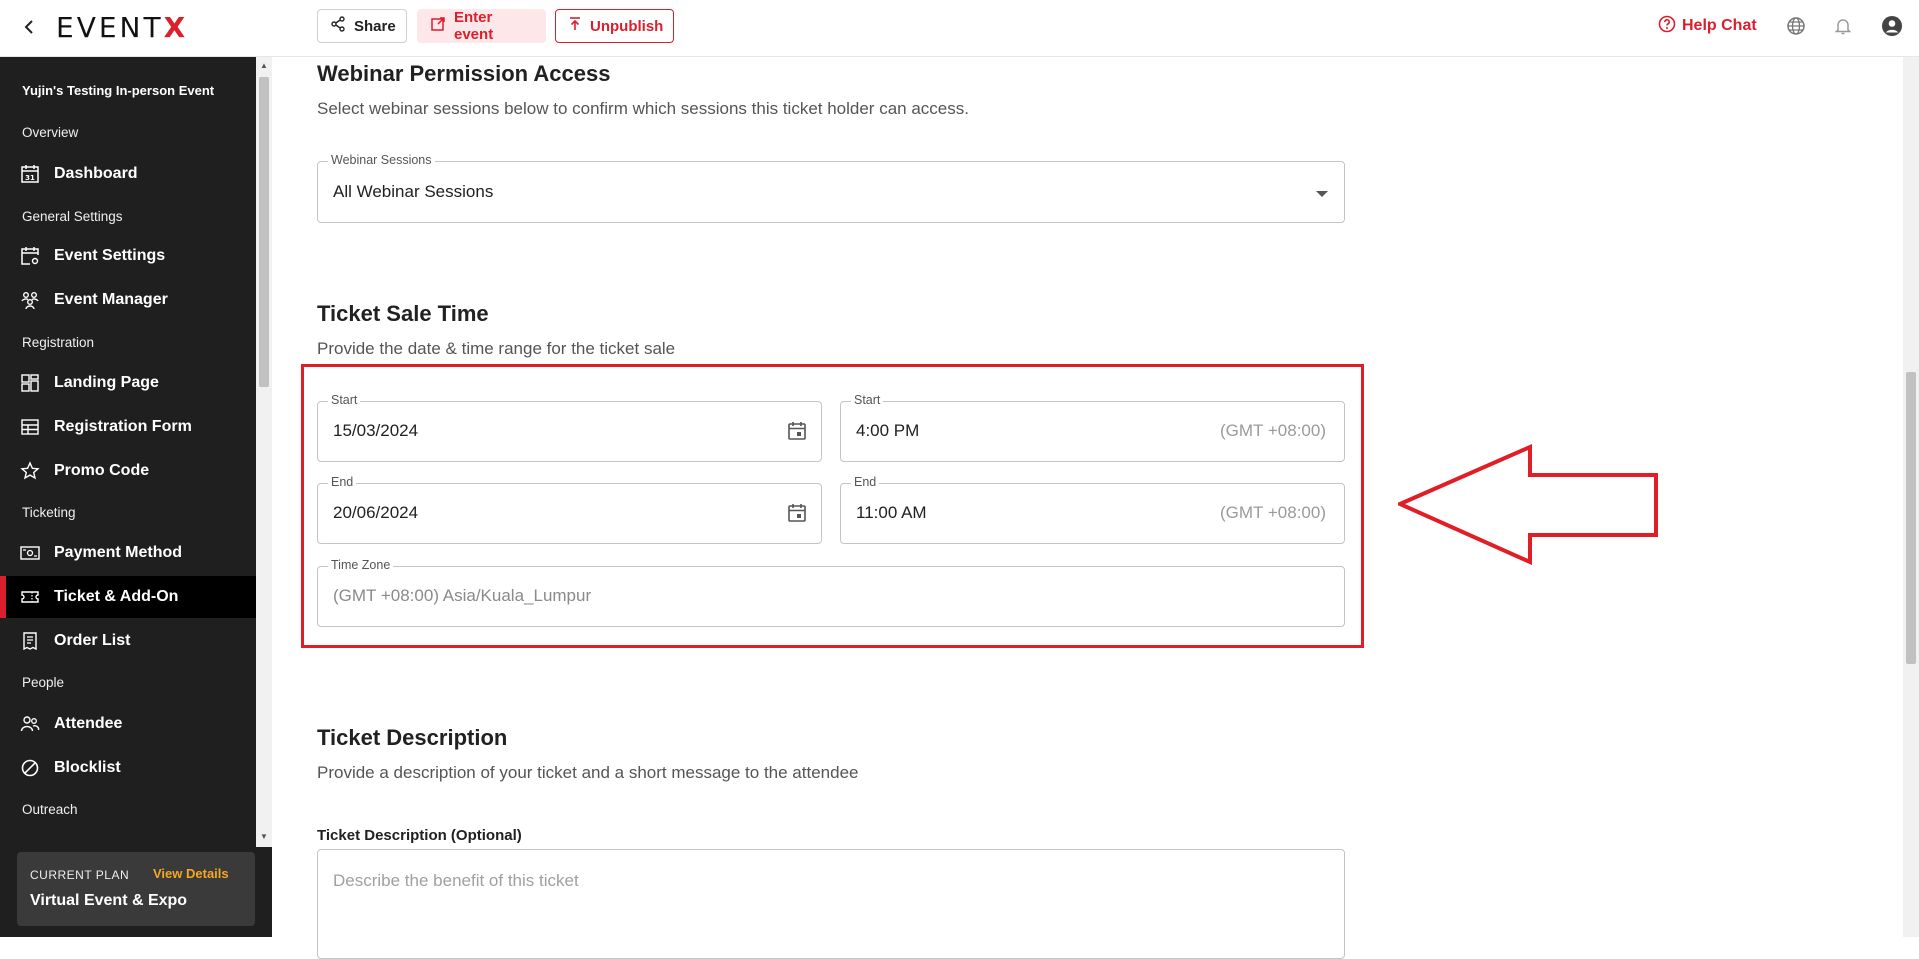  I want to click on logo-text: EVENT, so click(110, 27).